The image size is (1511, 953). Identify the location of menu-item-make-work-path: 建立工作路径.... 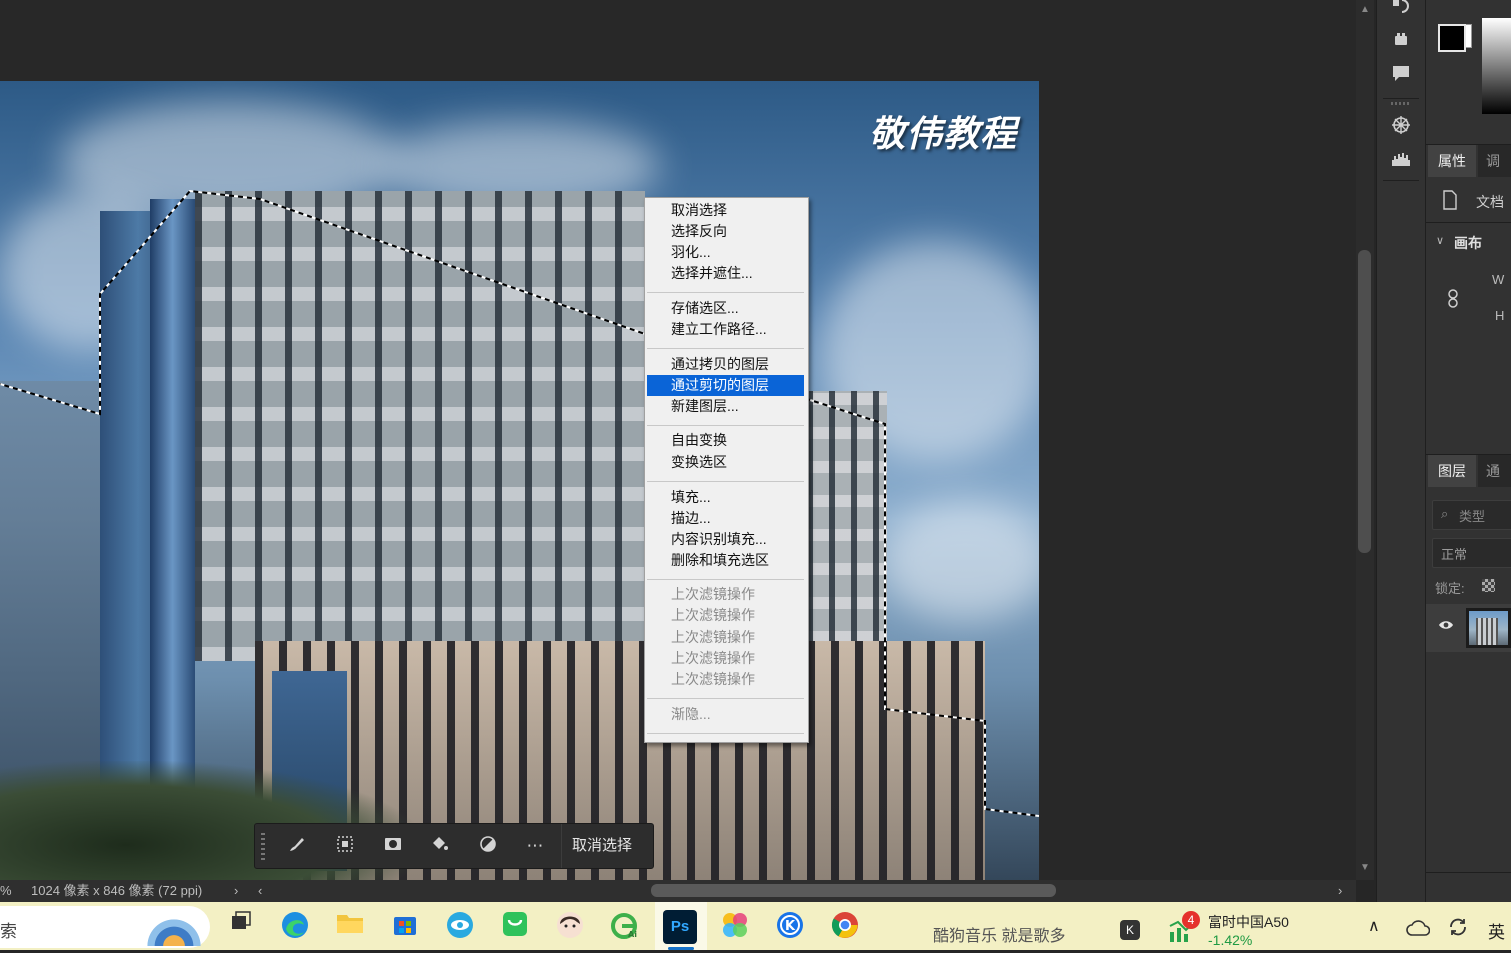
(725, 329).